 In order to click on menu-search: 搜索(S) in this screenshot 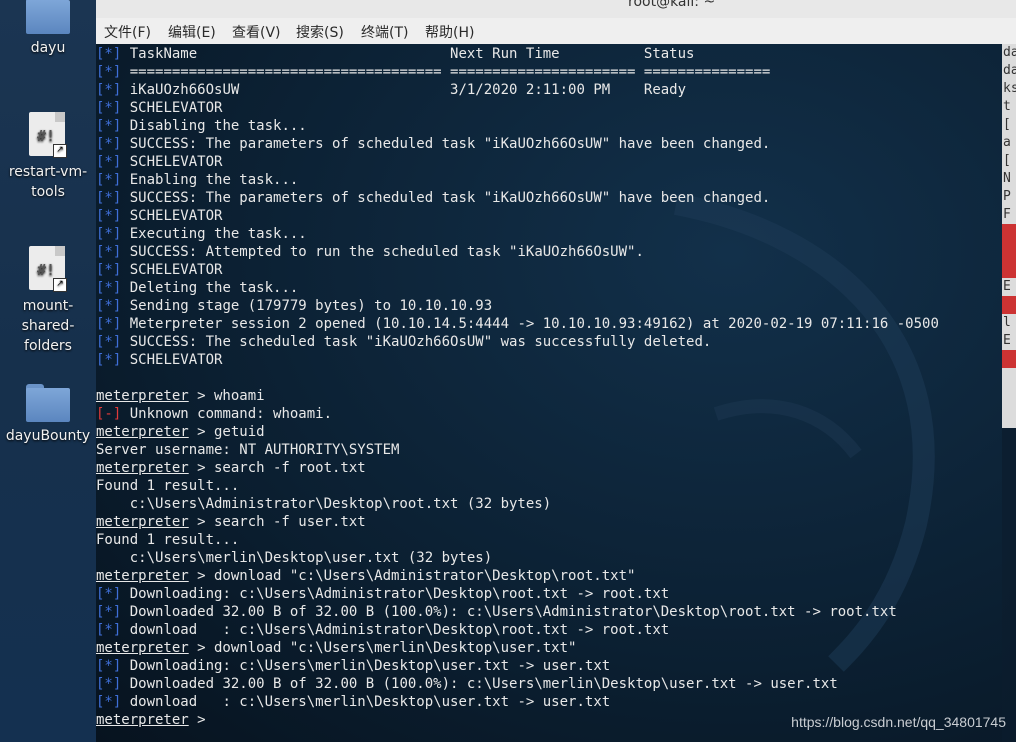, I will do `click(320, 32)`.